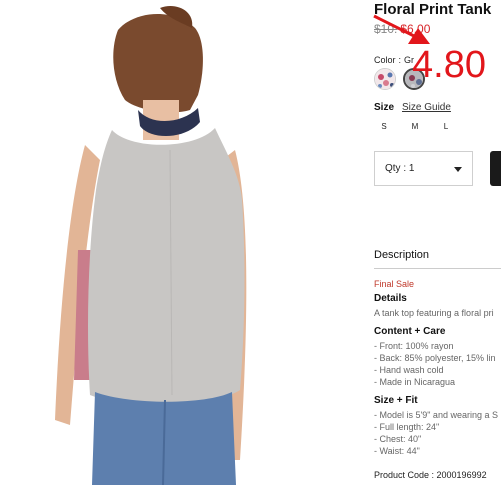  Describe the element at coordinates (446, 126) in the screenshot. I see `size-option-l: L` at that location.